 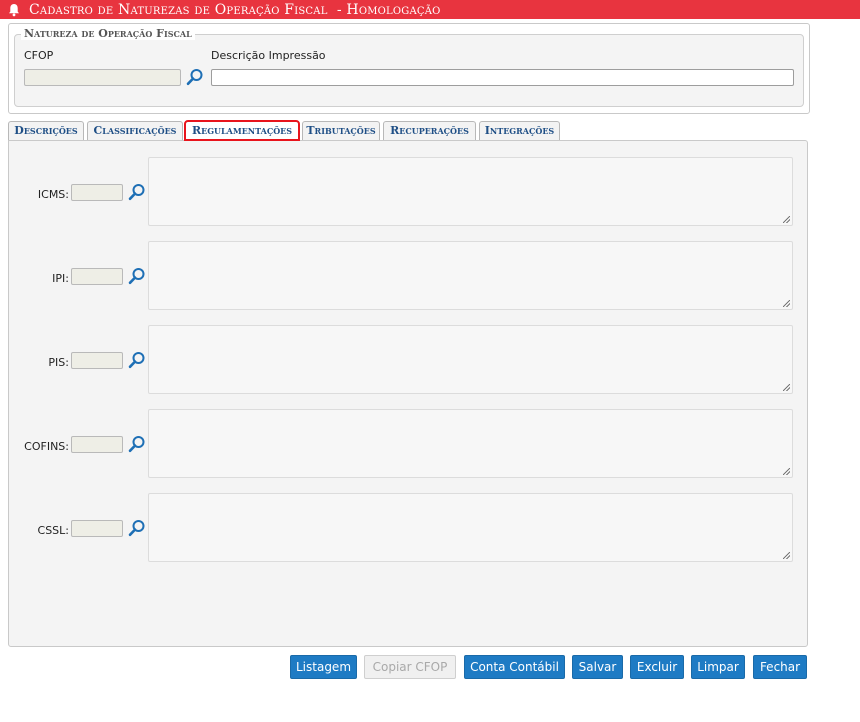 What do you see at coordinates (137, 276) in the screenshot?
I see `ipi-search-icon` at bounding box center [137, 276].